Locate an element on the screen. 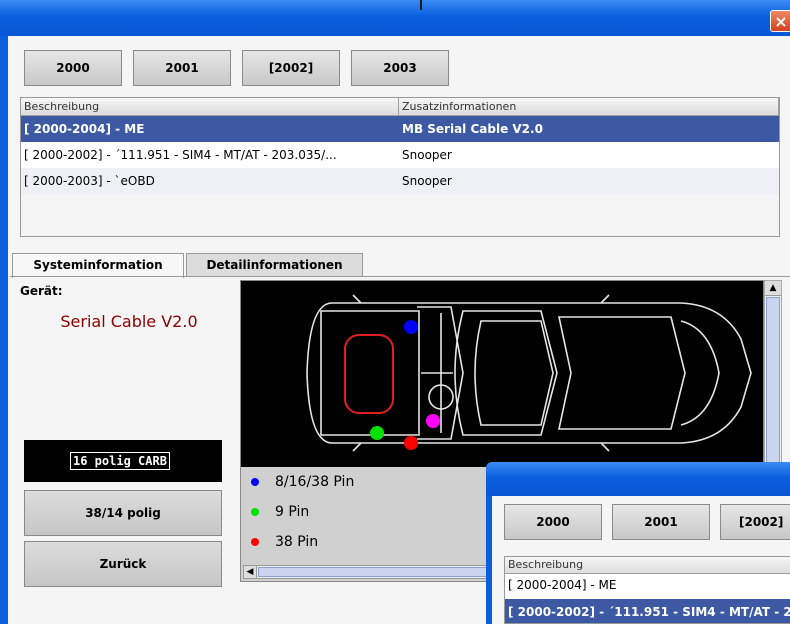  vertical-scroll-thumb is located at coordinates (773, 382).